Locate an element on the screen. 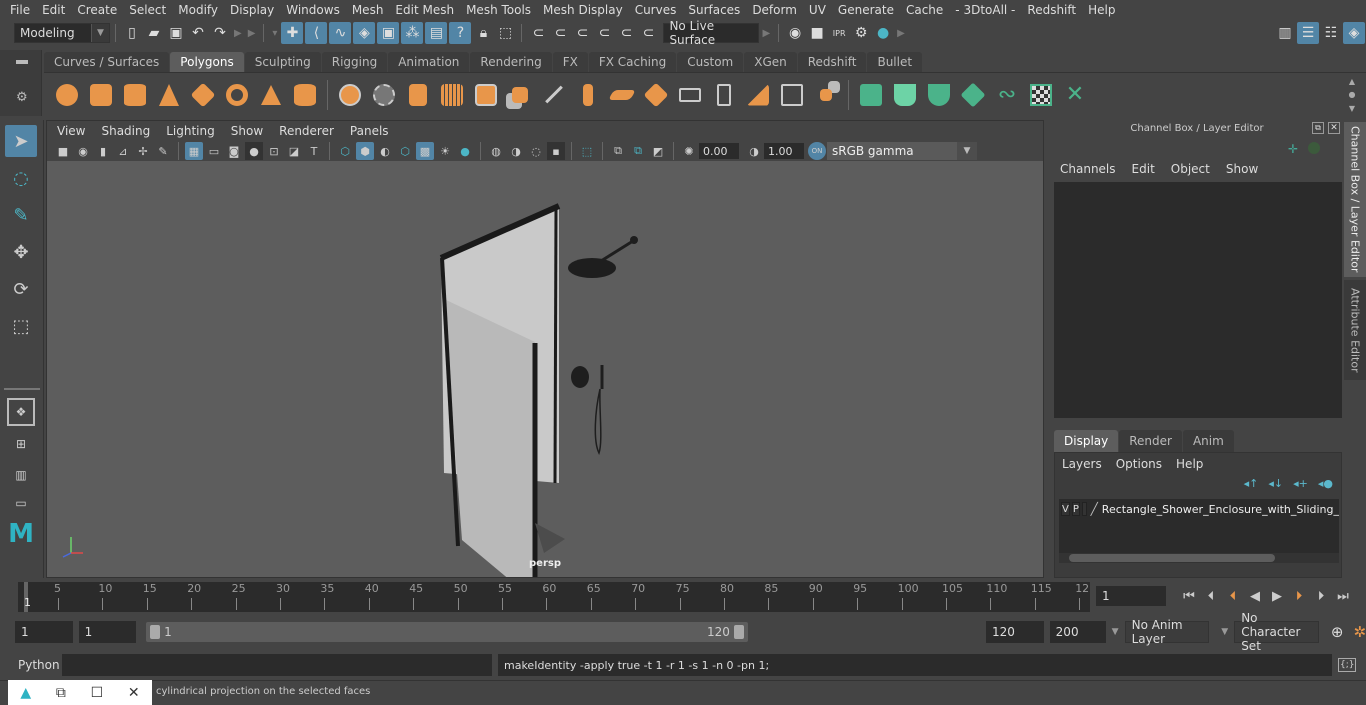 This screenshot has height=705, width=1366. tool-settings-icon: ☷ is located at coordinates (1331, 33).